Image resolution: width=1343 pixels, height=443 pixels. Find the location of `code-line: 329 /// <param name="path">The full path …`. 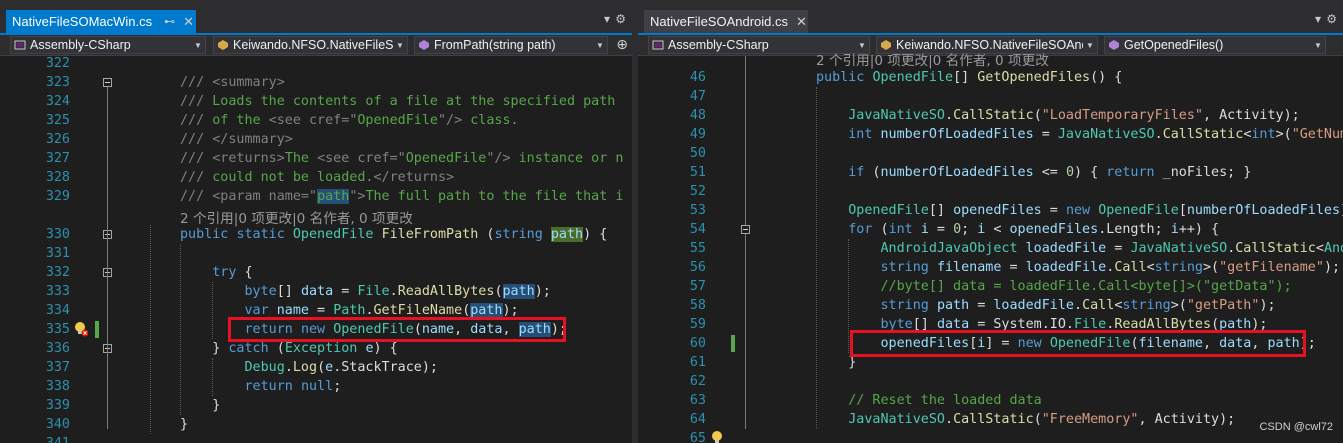

code-line: 329 /// <param name="path">The full path … is located at coordinates (316, 196).